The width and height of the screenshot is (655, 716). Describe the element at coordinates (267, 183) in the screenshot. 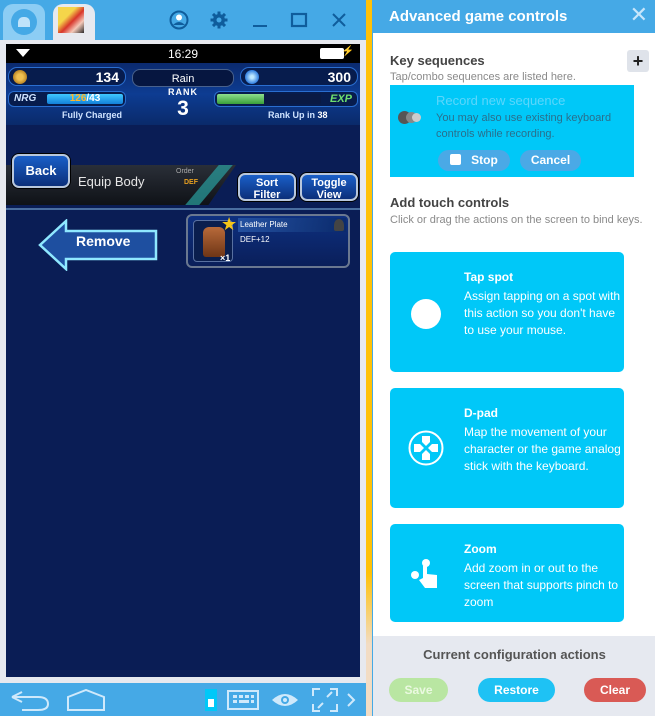

I see `sort-label: Sort` at that location.